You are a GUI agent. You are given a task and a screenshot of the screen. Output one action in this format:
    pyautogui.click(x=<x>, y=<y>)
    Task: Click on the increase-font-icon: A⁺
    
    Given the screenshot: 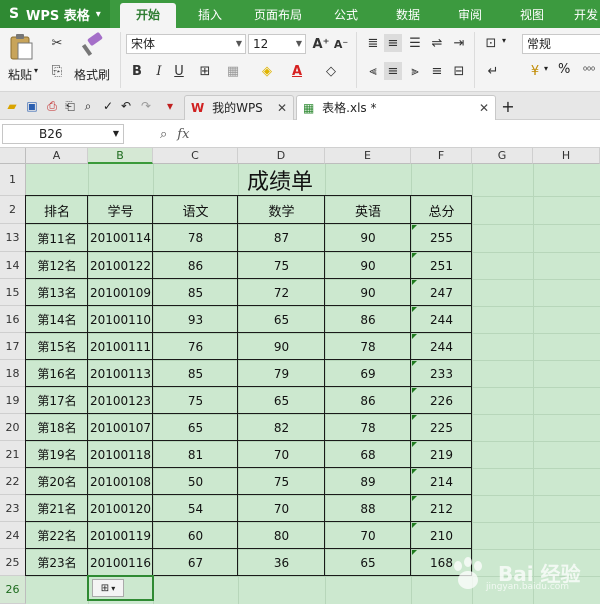 What is the action you would take?
    pyautogui.click(x=321, y=44)
    